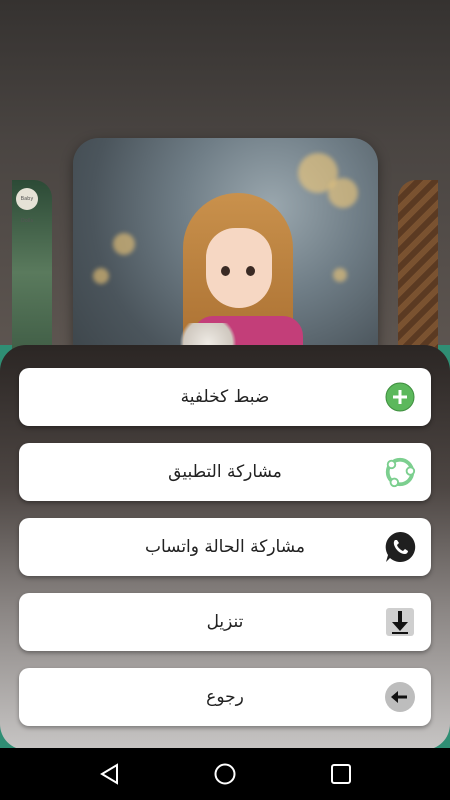 The height and width of the screenshot is (800, 450). I want to click on wallpaper-thumbnail-right, so click(418, 272).